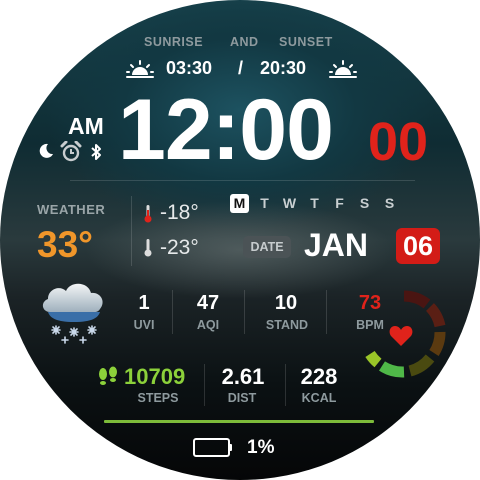  What do you see at coordinates (96, 152) in the screenshot?
I see `bluetooth-icon` at bounding box center [96, 152].